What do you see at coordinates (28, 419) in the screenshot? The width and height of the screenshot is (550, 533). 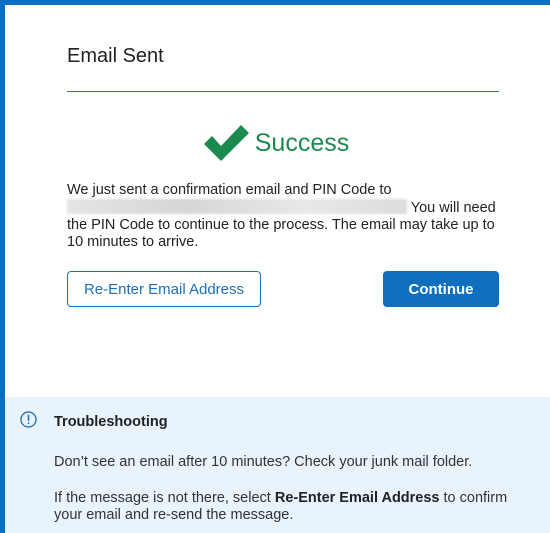 I see `info-icon` at bounding box center [28, 419].